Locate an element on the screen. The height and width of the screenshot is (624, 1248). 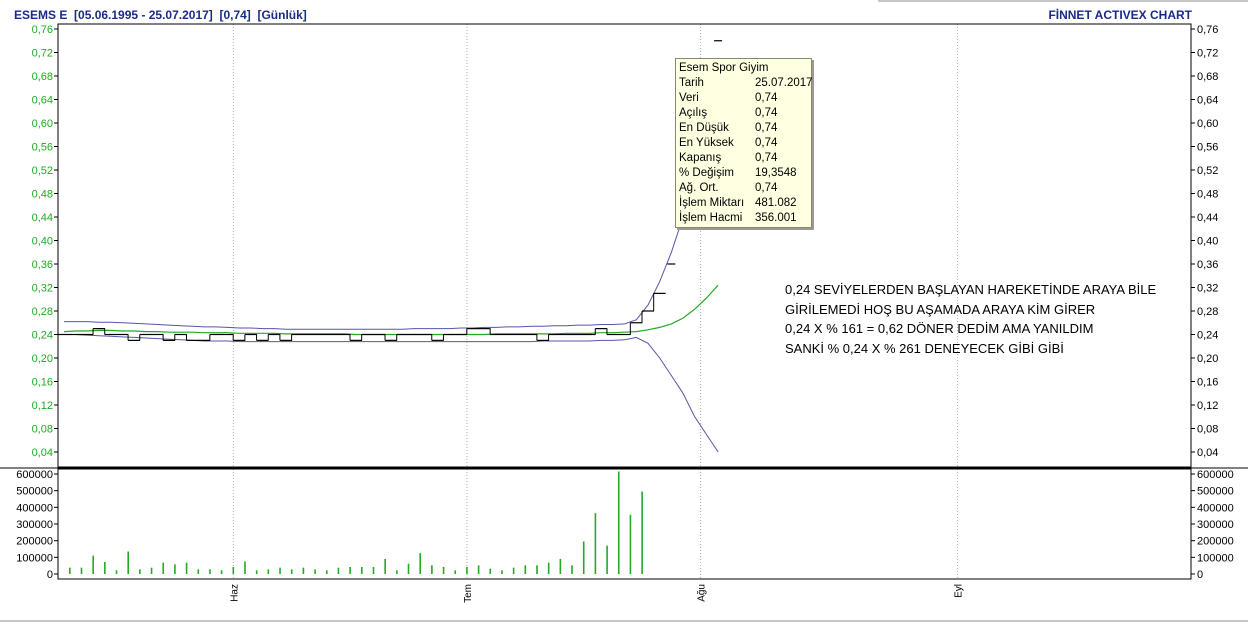
volume-tick-label-right: 500000 is located at coordinates (1215, 492).